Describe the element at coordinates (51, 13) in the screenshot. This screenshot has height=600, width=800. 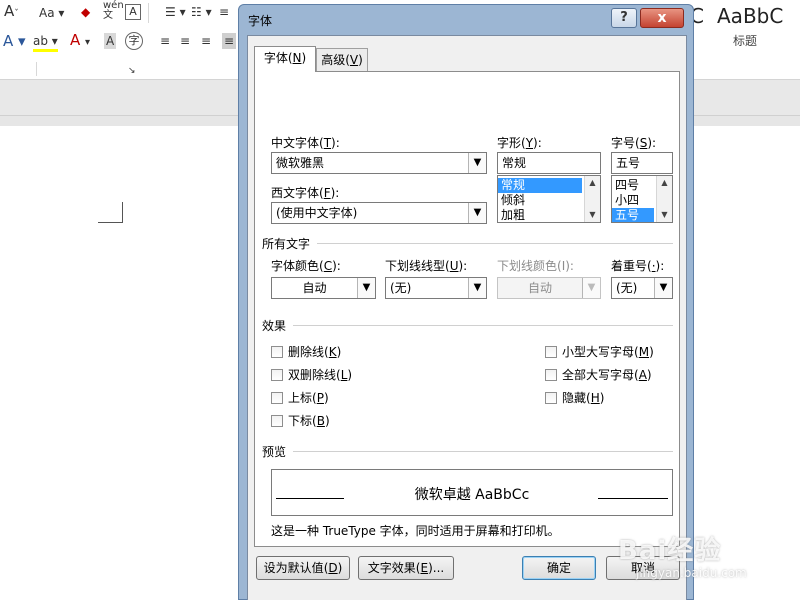
I see `change-case-button: Aa ▾` at that location.